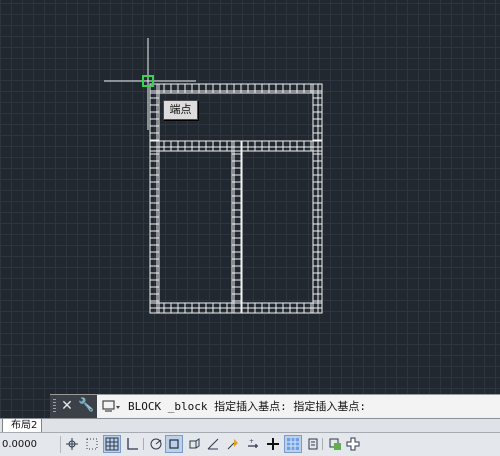  I want to click on ortho-icon, so click(132, 444).